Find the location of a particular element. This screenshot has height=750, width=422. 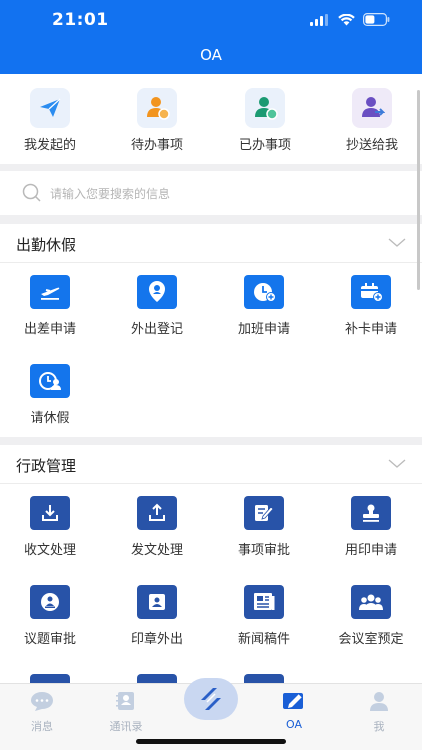

app-center-button is located at coordinates (211, 699).